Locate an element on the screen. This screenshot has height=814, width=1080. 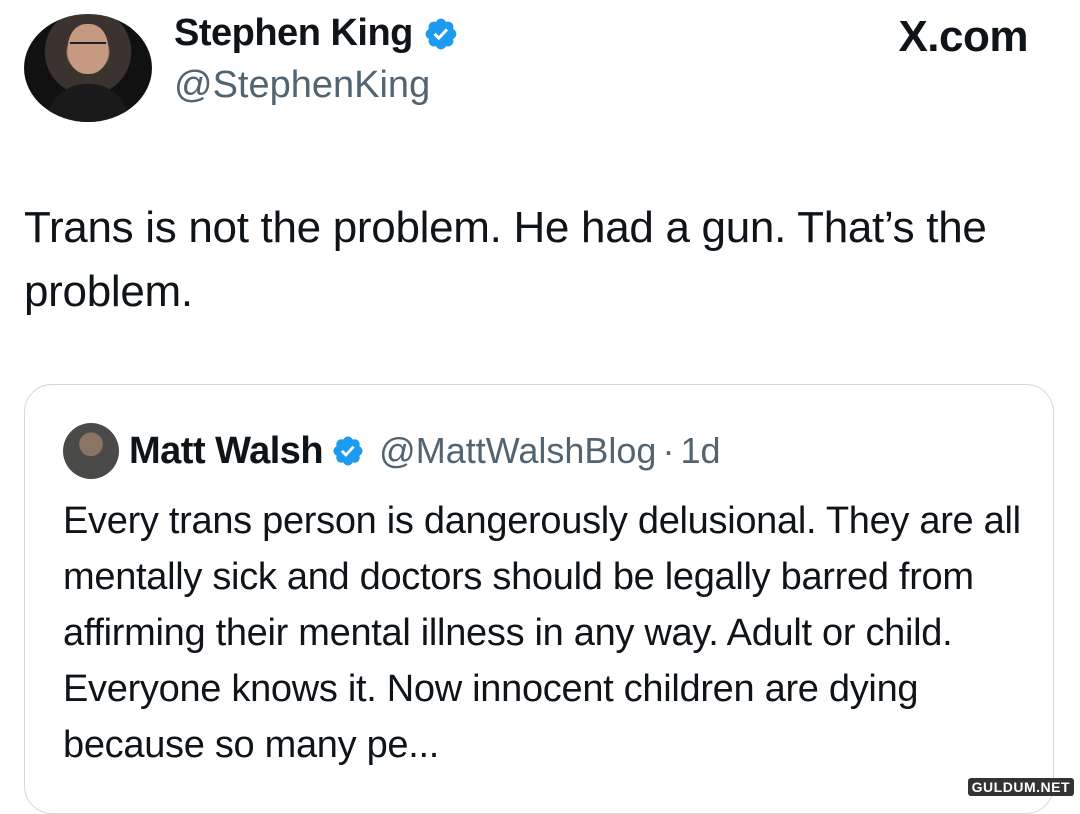
brand-logo: X.com is located at coordinates (963, 36).